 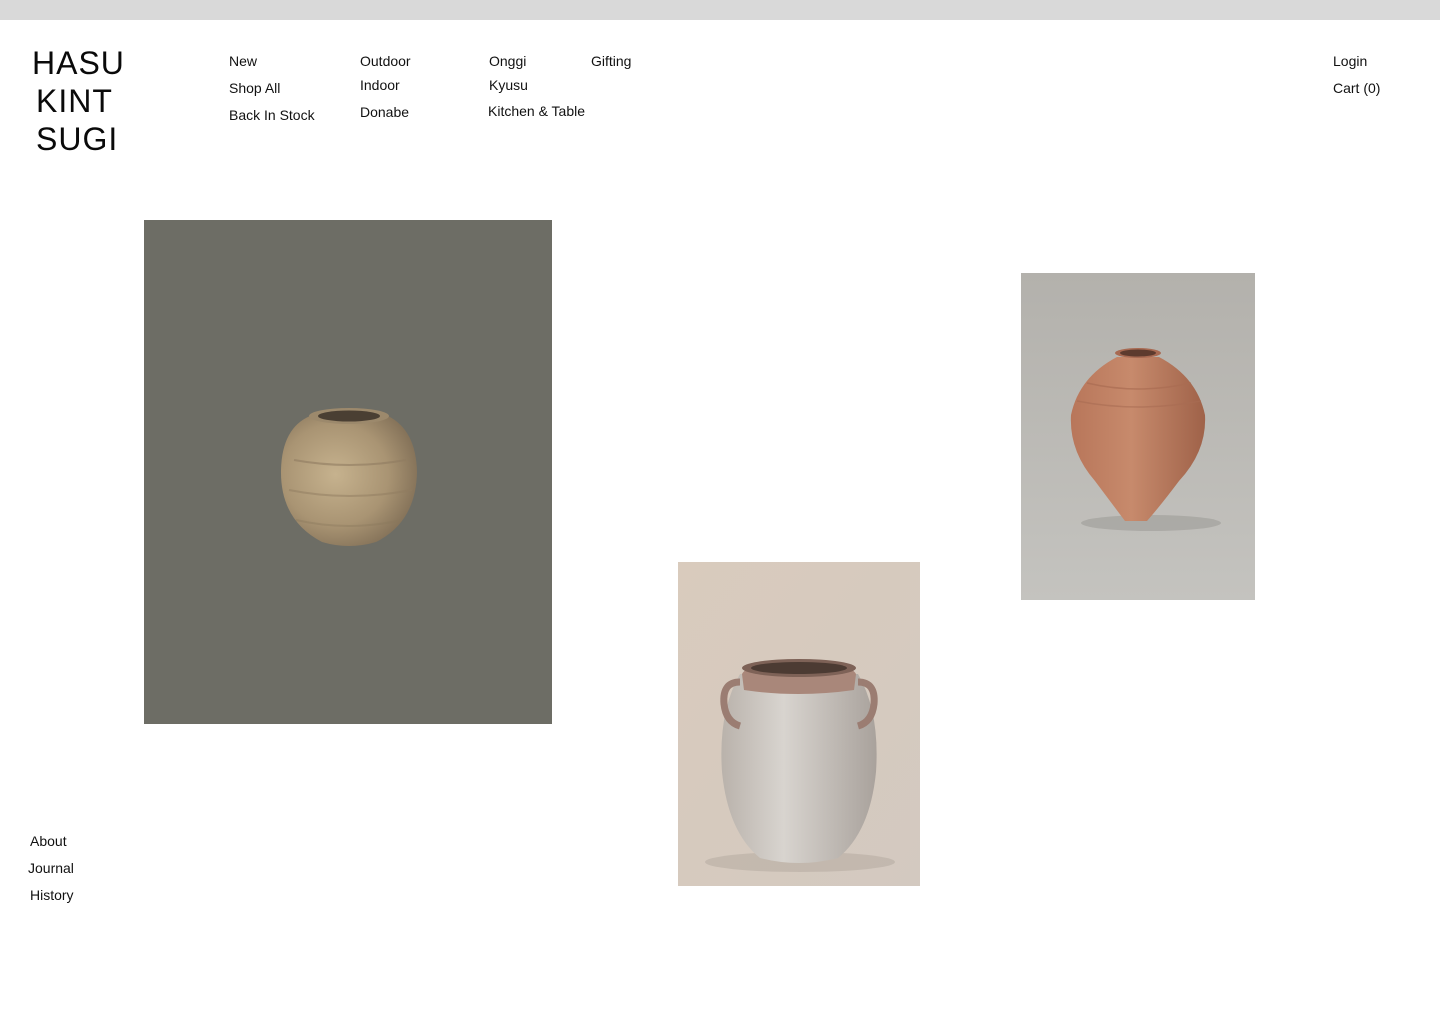 I want to click on product-image-round-jar, so click(x=348, y=472).